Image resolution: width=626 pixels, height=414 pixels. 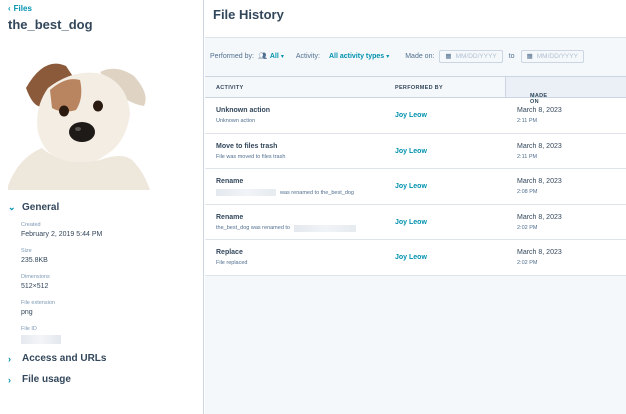 I want to click on date-range-to-label: to, so click(x=511, y=56).